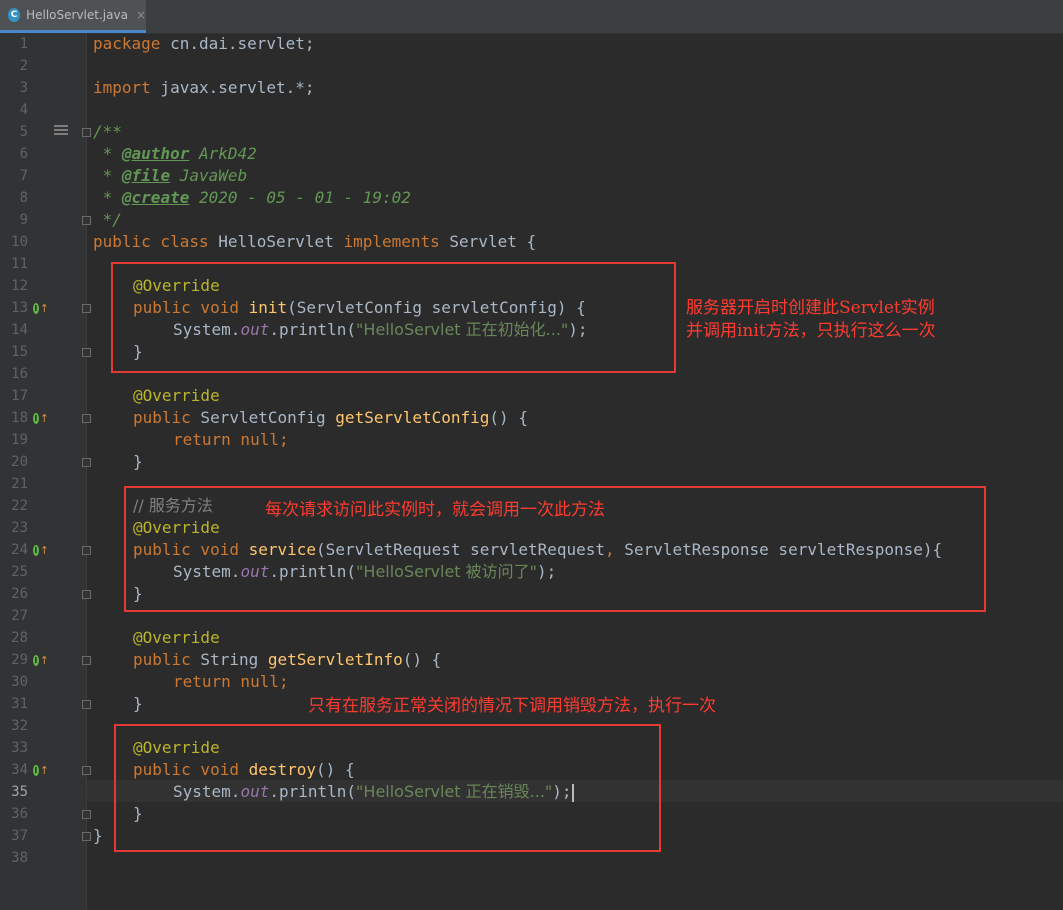 This screenshot has height=910, width=1063. What do you see at coordinates (23, 198) in the screenshot?
I see `line-number: 8` at bounding box center [23, 198].